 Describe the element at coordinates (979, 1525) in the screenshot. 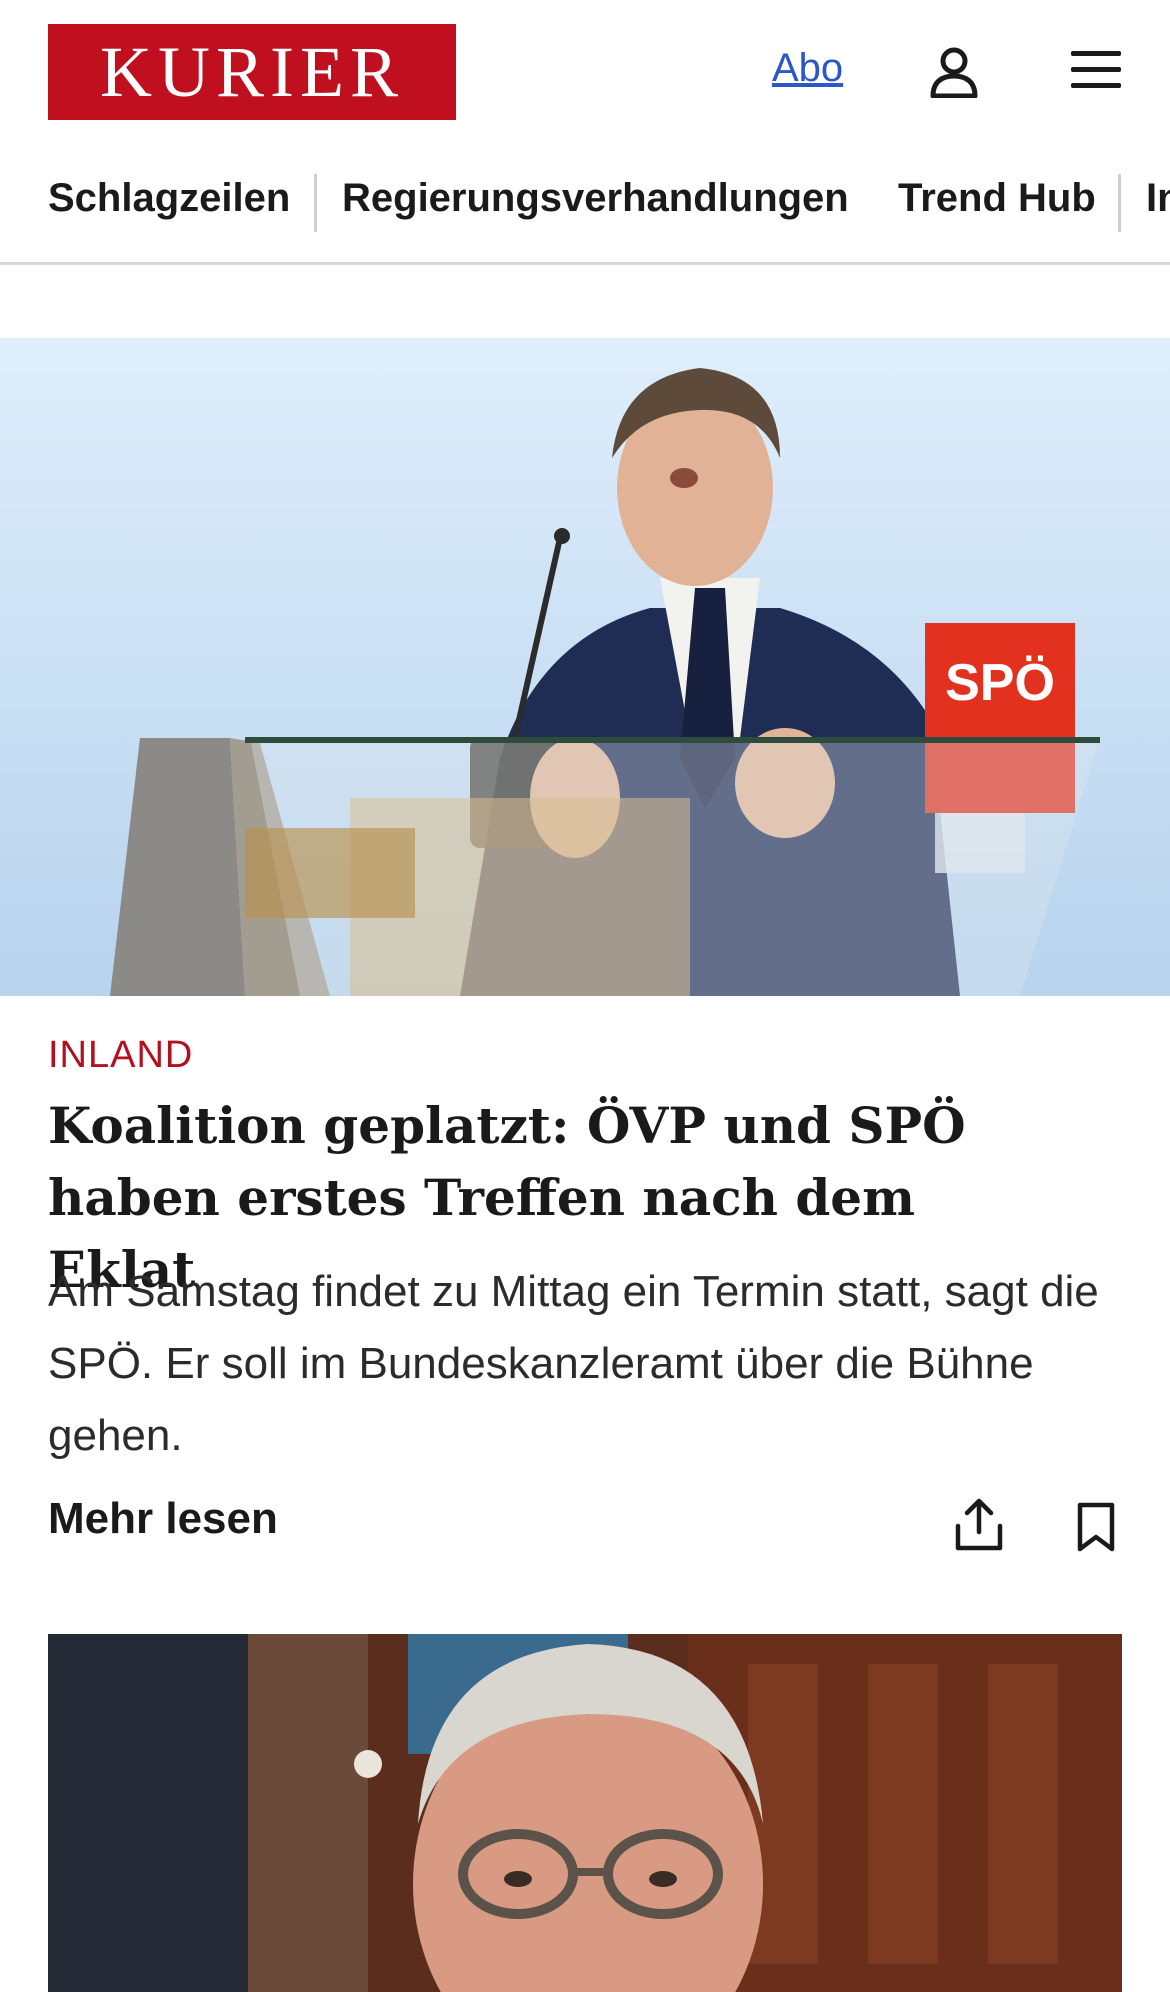

I see `share-icon` at that location.